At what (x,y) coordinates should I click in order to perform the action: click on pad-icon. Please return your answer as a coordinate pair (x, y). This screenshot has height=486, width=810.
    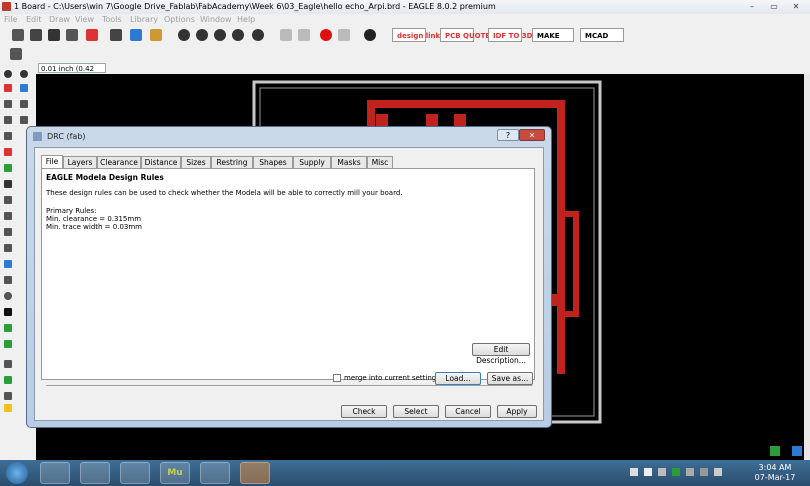
    Looking at the image, I should click on (8, 344).